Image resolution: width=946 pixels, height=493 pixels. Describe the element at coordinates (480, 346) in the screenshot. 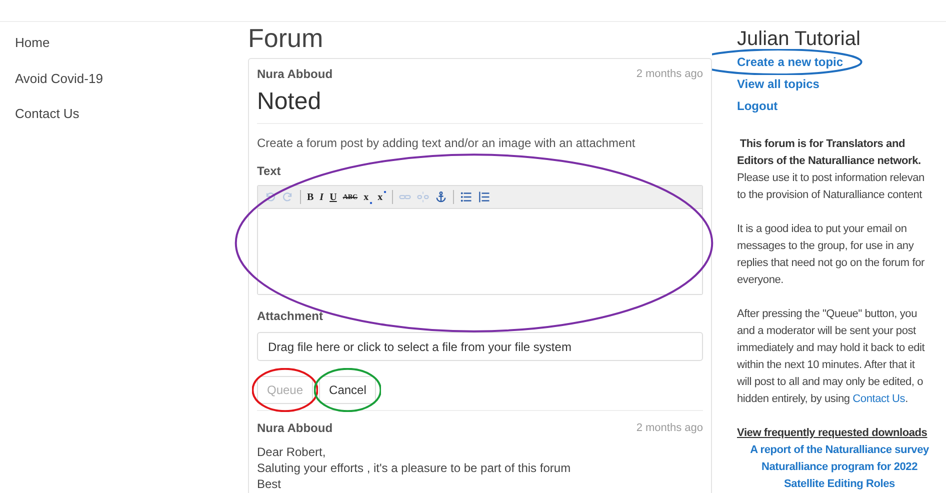

I see `file-drop-field: Drag file here or click to select a file from your file system` at that location.